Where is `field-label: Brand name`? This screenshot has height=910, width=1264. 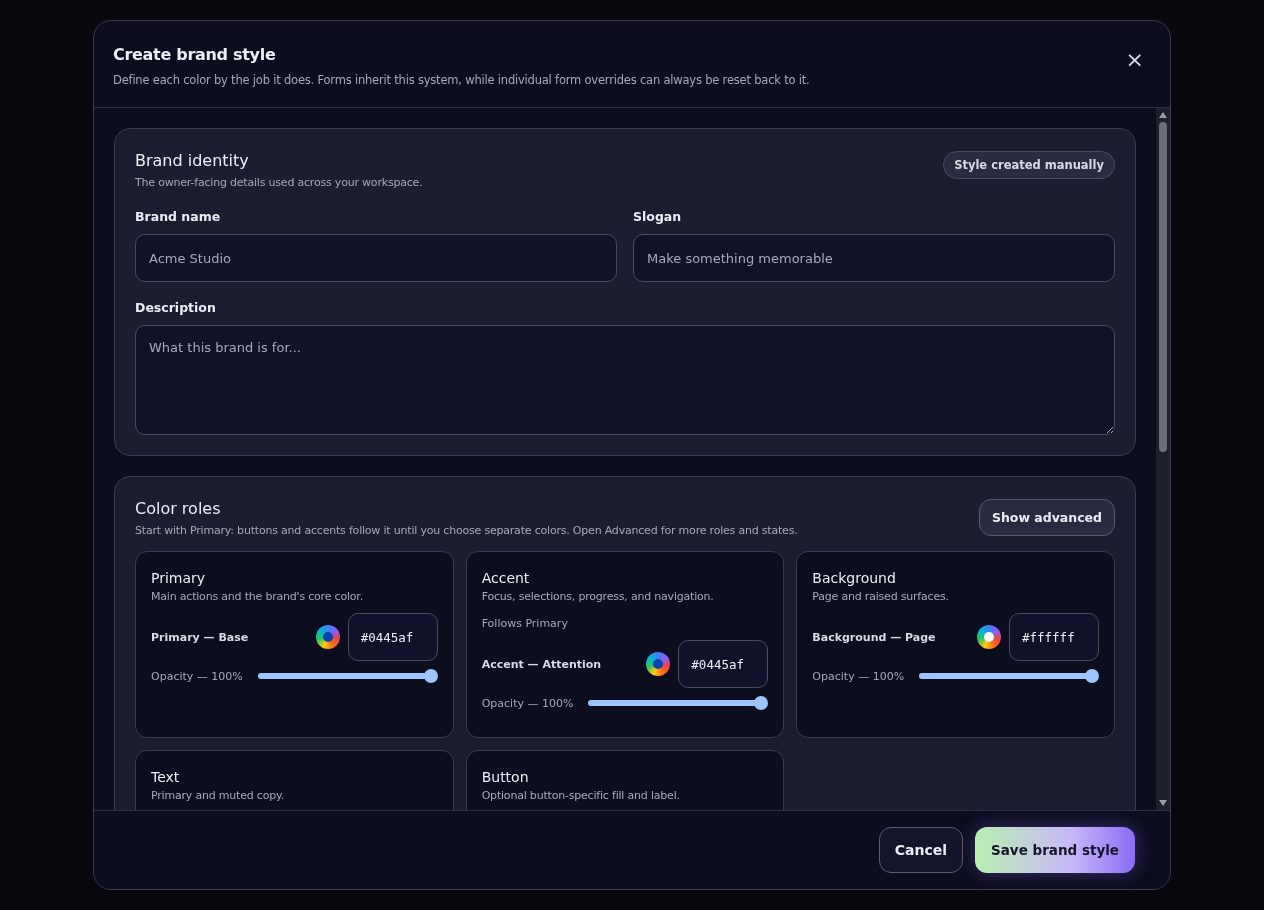 field-label: Brand name is located at coordinates (178, 216).